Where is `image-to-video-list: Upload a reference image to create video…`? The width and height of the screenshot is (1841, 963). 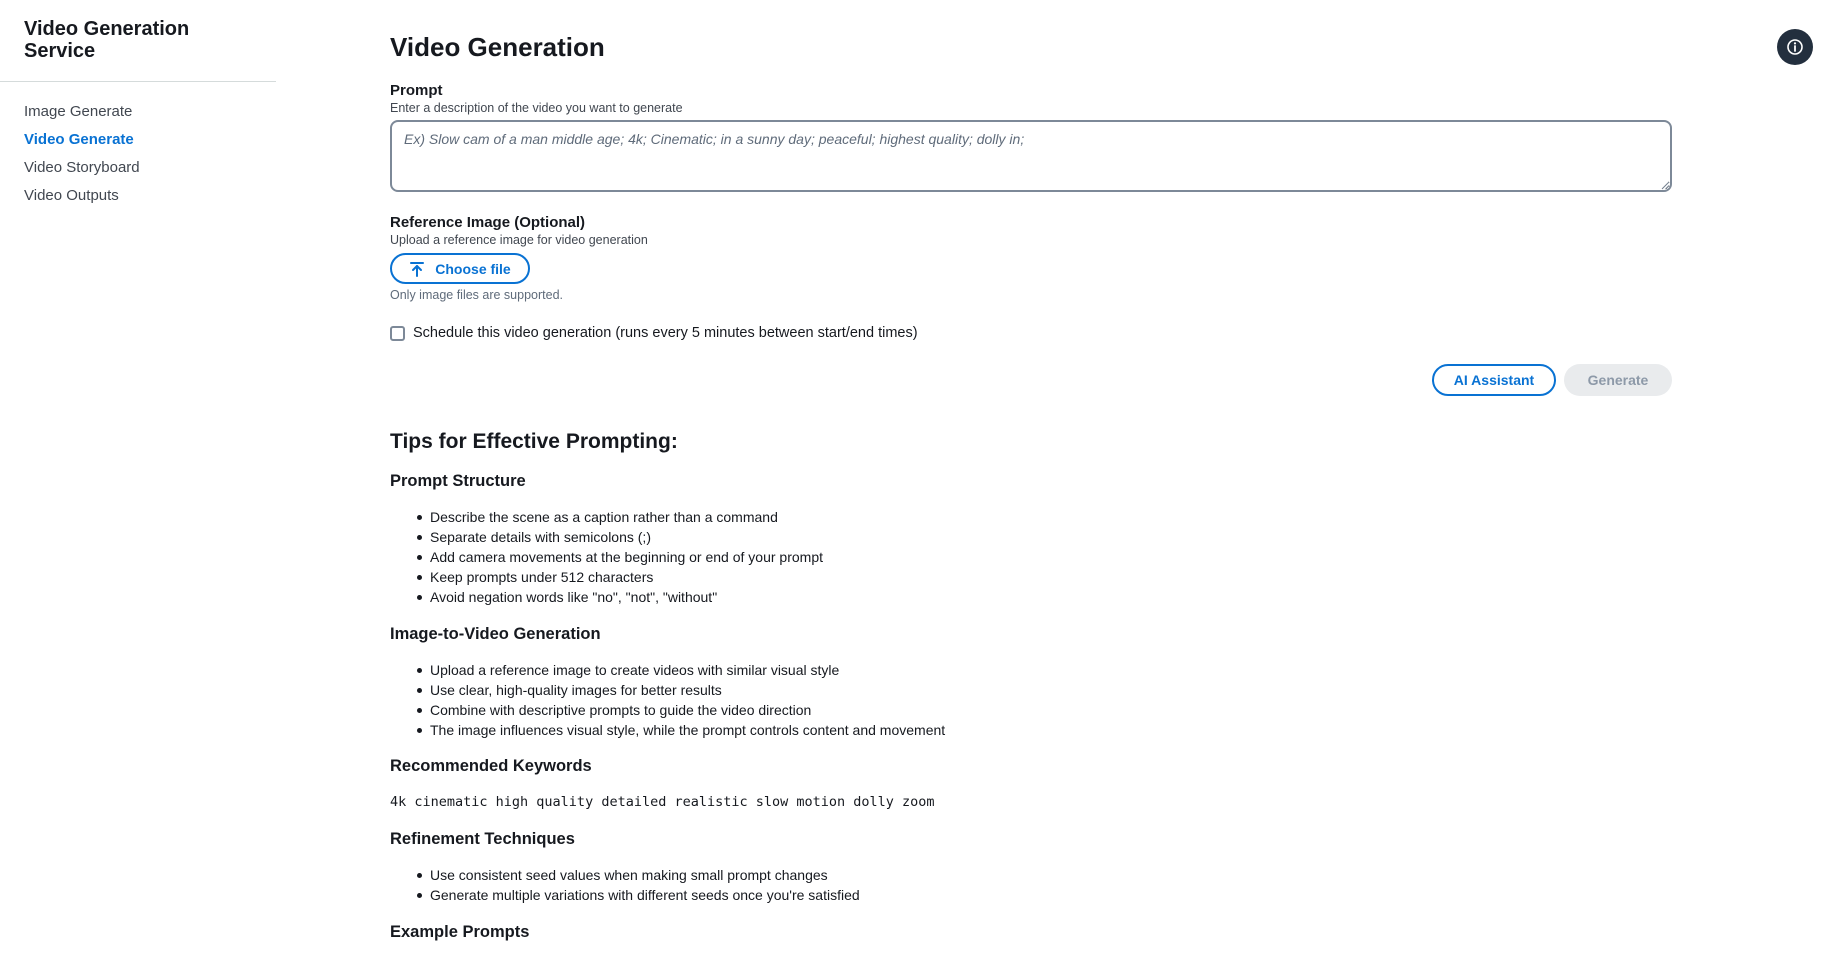
image-to-video-list: Upload a reference image to create video… is located at coordinates (681, 700).